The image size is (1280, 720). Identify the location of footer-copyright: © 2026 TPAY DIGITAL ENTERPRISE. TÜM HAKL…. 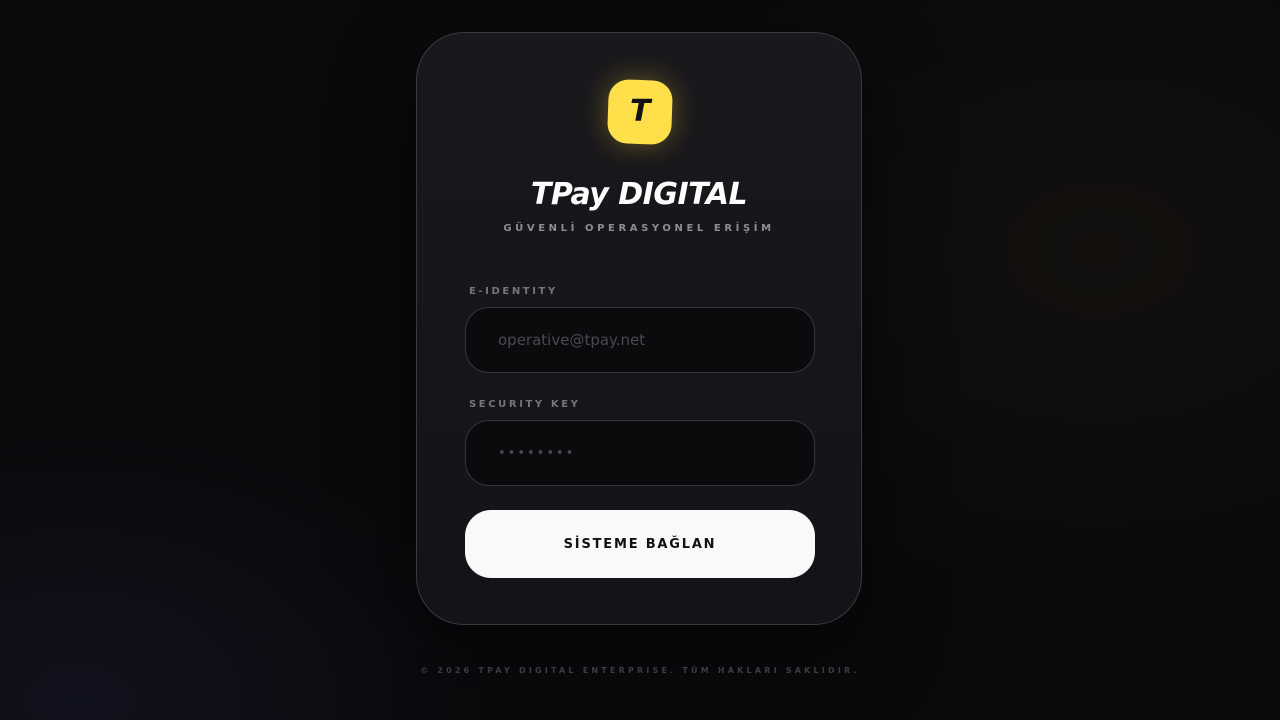
(640, 670).